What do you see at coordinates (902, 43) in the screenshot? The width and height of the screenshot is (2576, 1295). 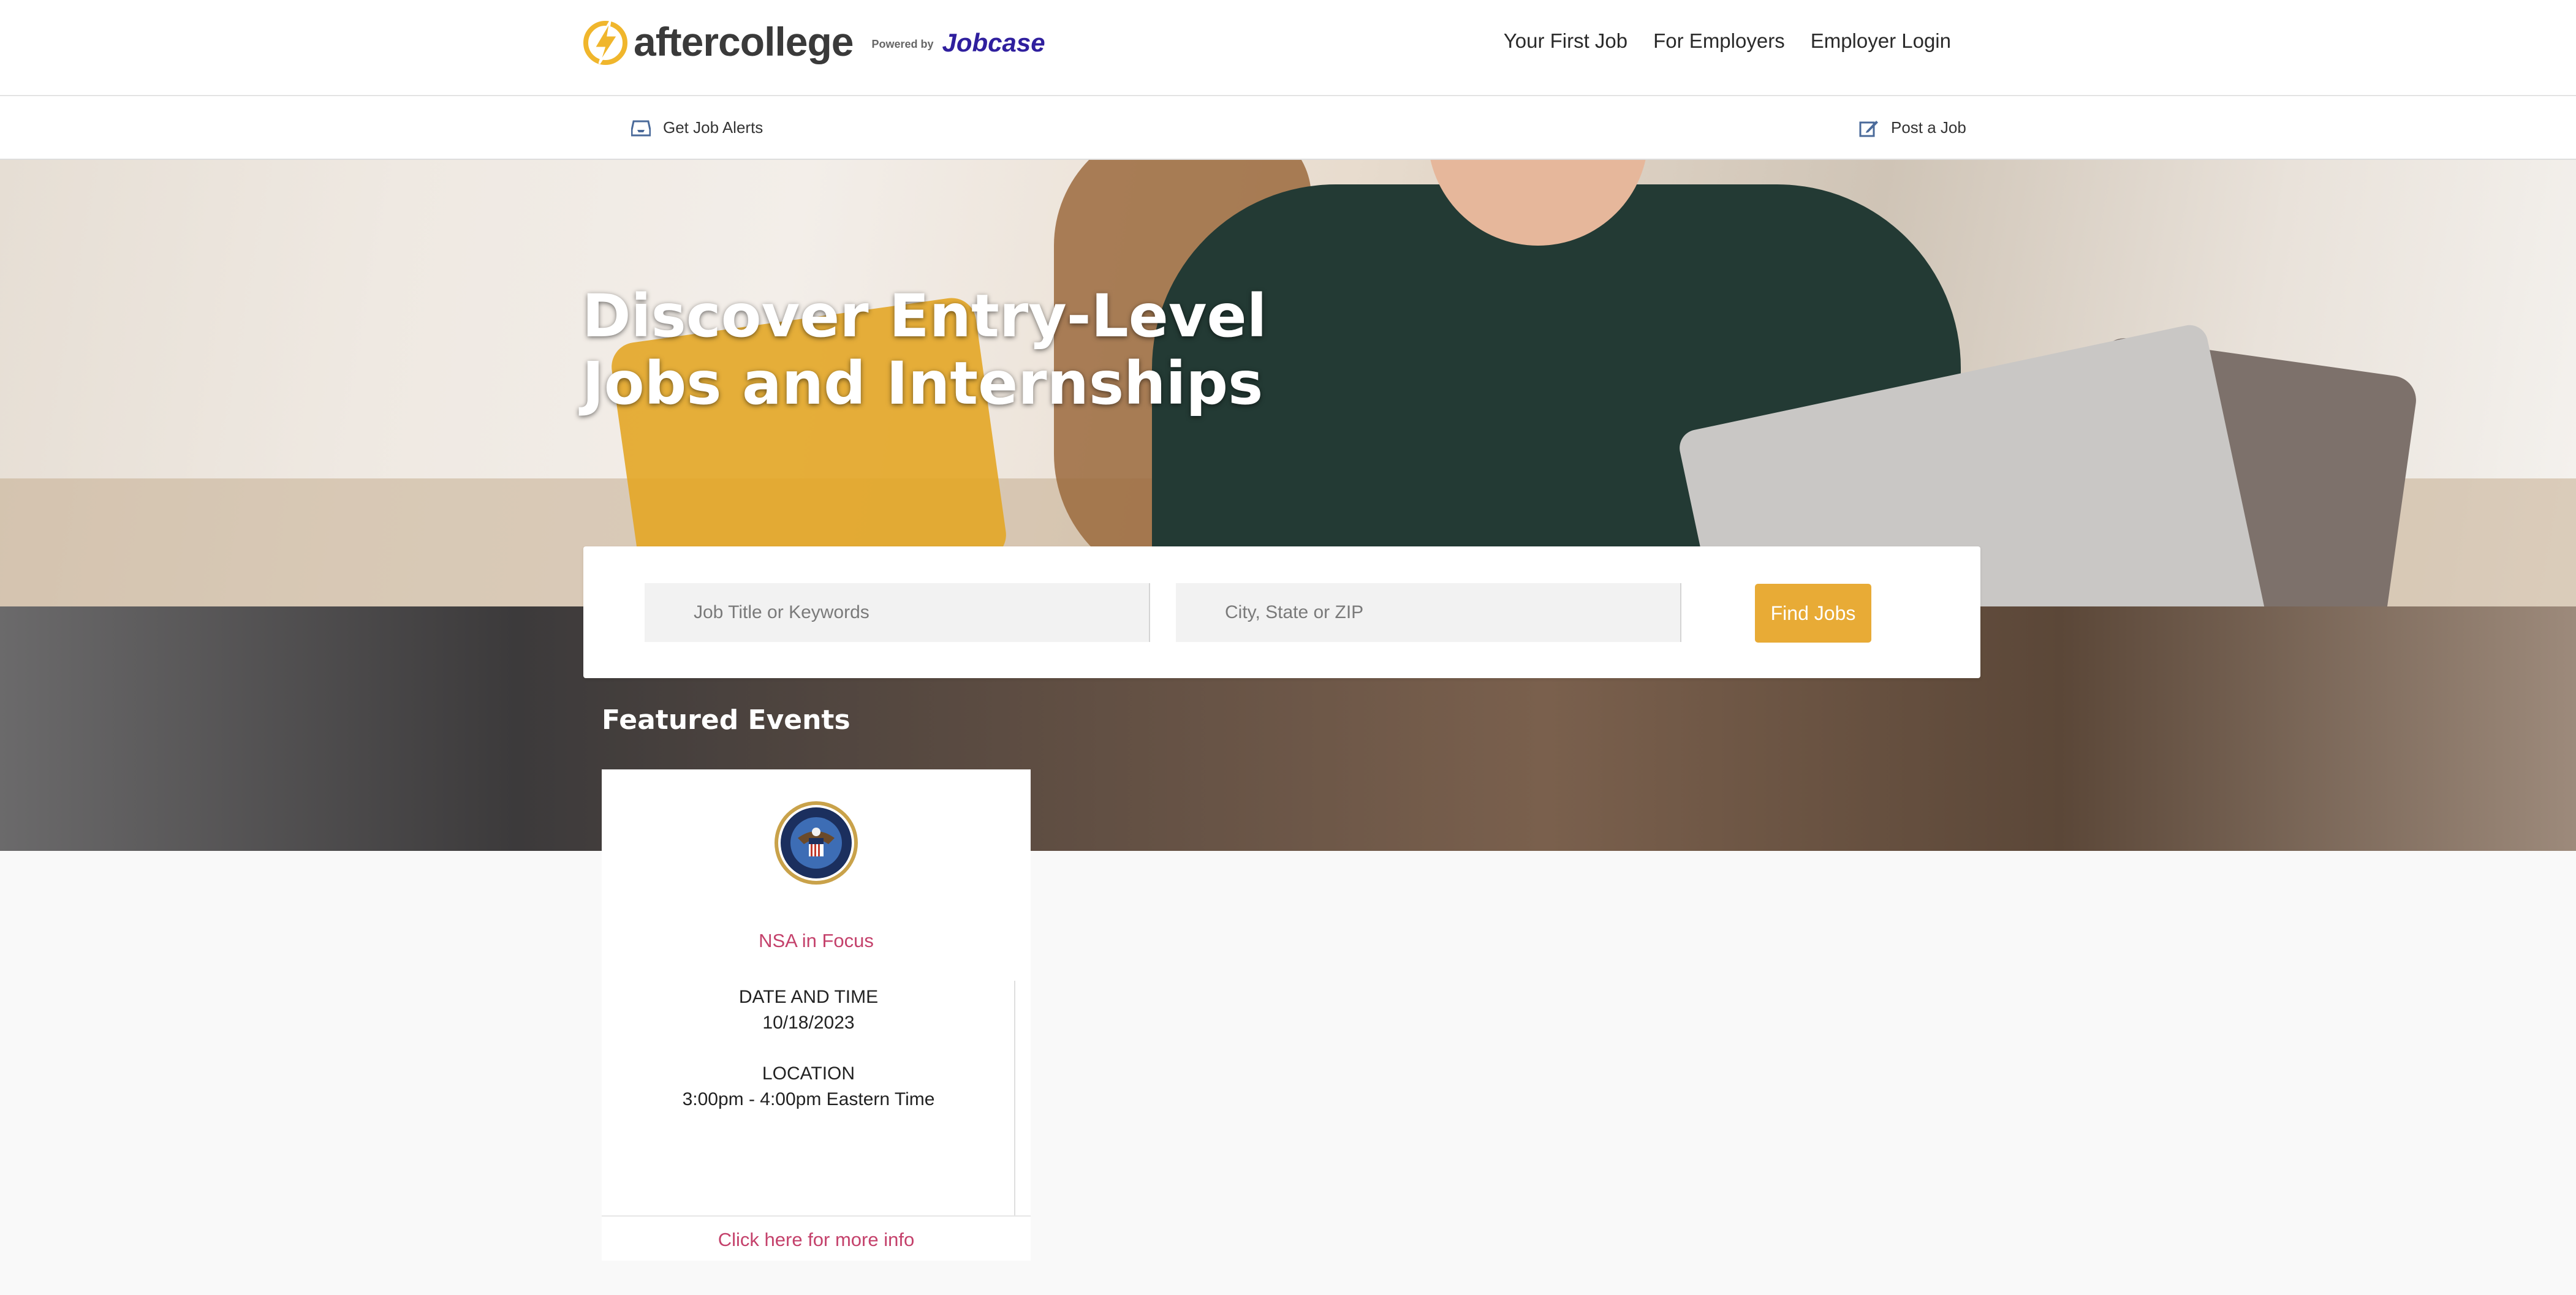 I see `powered-by-text: Powered by` at bounding box center [902, 43].